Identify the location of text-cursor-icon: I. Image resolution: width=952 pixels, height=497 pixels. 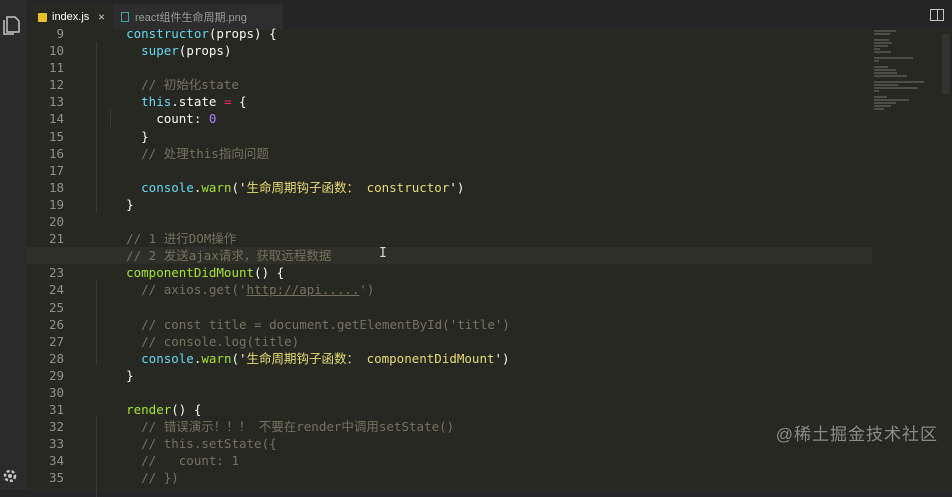
(383, 253).